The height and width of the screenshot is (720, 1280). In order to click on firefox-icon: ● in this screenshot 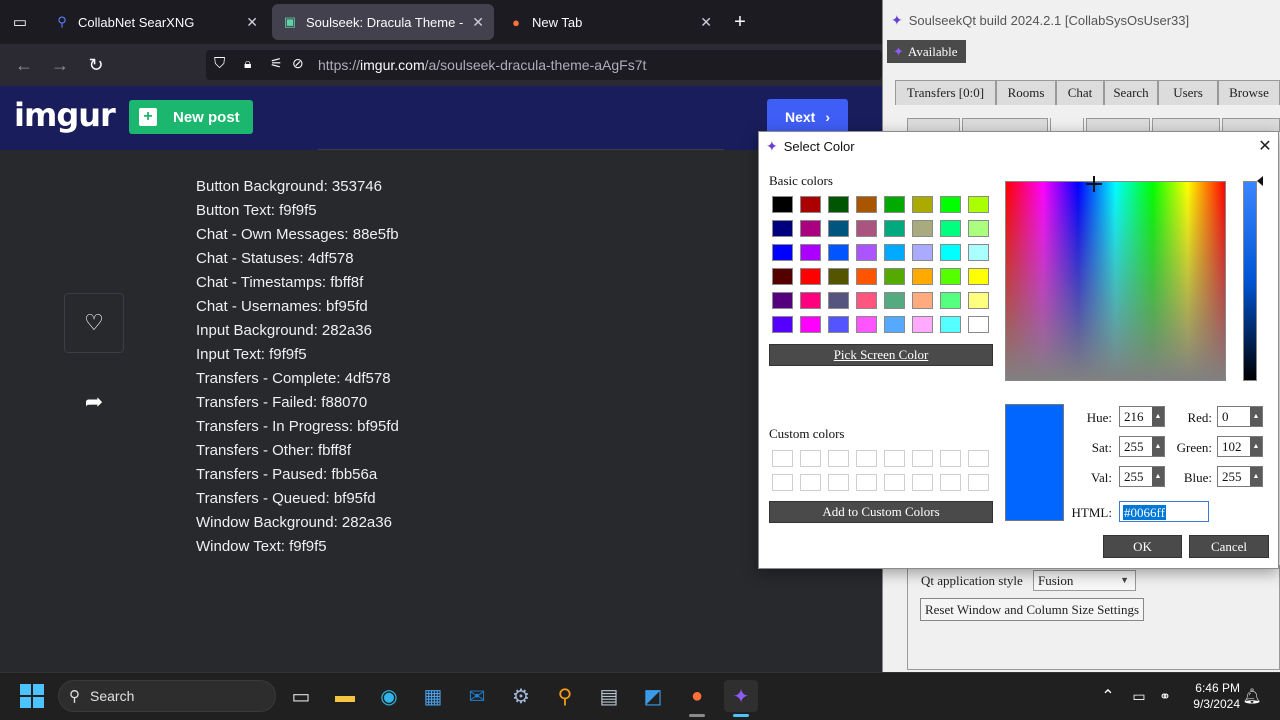, I will do `click(697, 696)`.